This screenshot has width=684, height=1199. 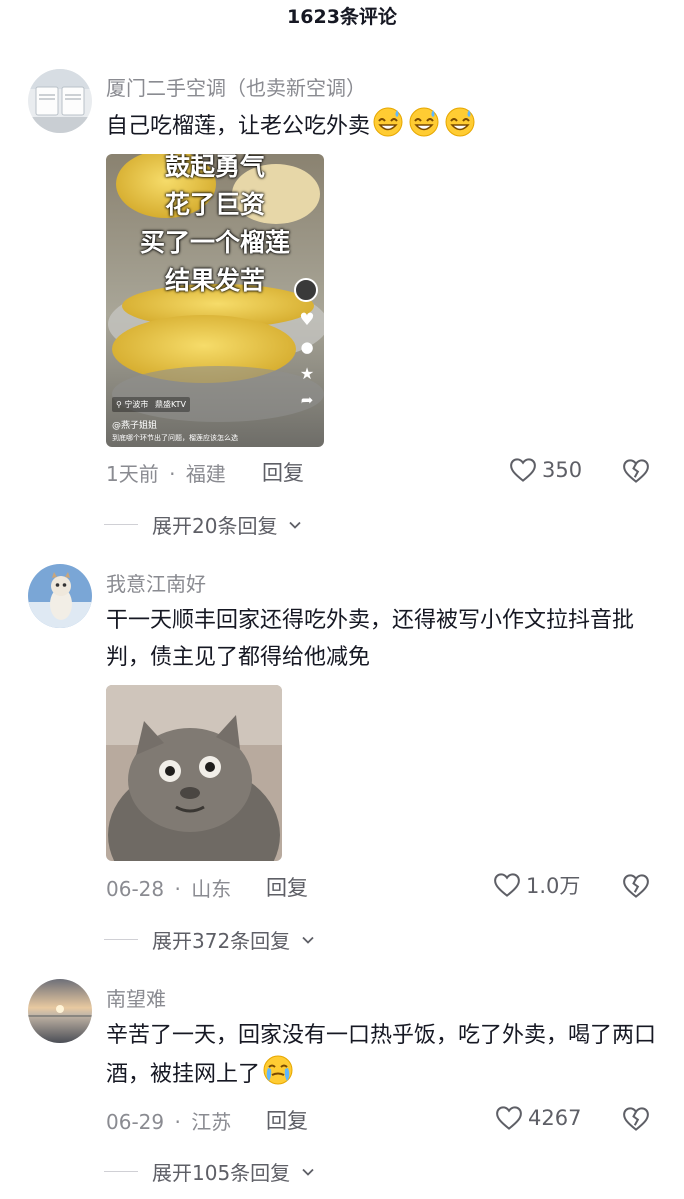 I want to click on comment-time: 1天前, so click(x=132, y=474).